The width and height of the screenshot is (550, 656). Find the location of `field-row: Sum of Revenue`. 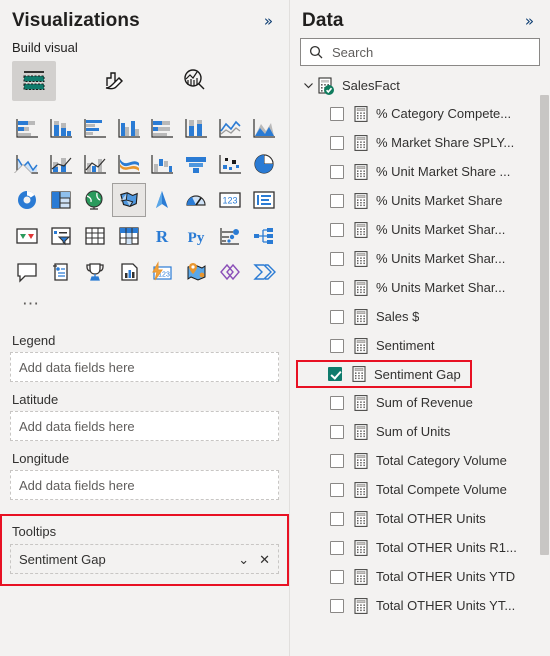

field-row: Sum of Revenue is located at coordinates (423, 402).